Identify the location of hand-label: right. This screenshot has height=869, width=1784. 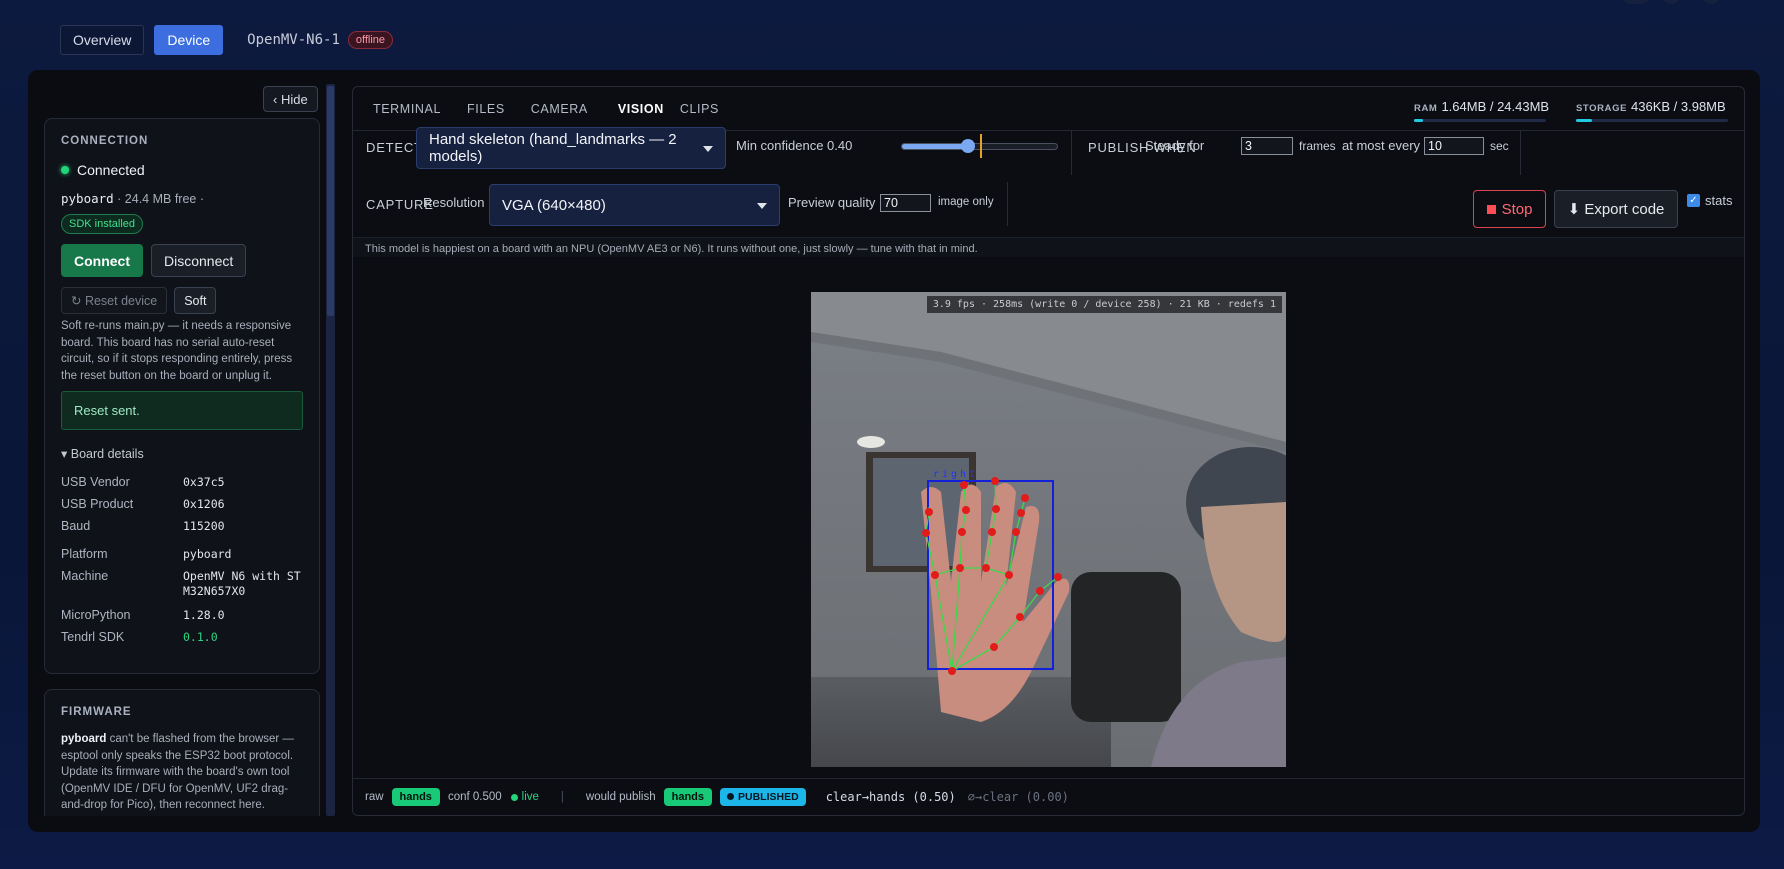
(955, 474).